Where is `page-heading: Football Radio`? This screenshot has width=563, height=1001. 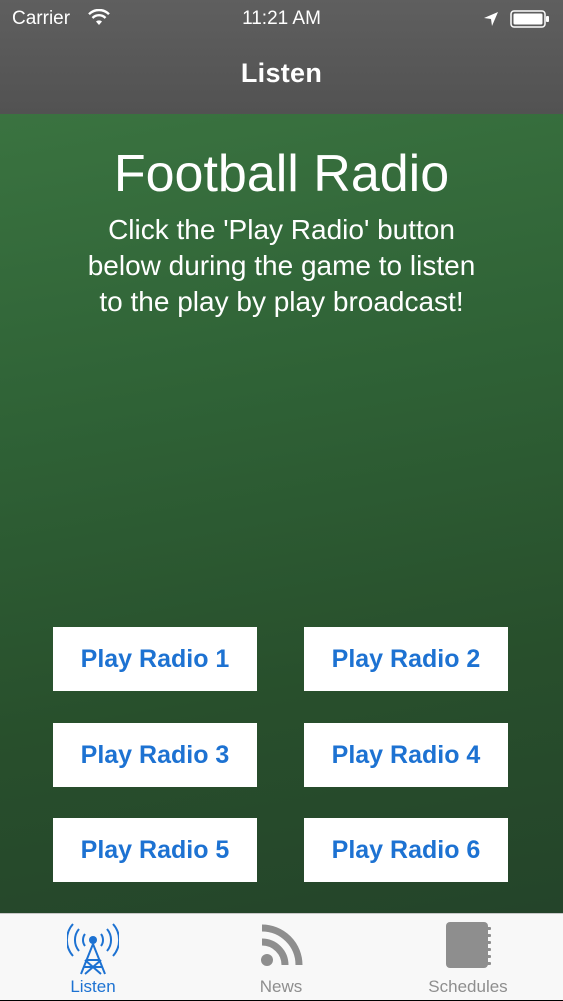
page-heading: Football Radio is located at coordinates (281, 174).